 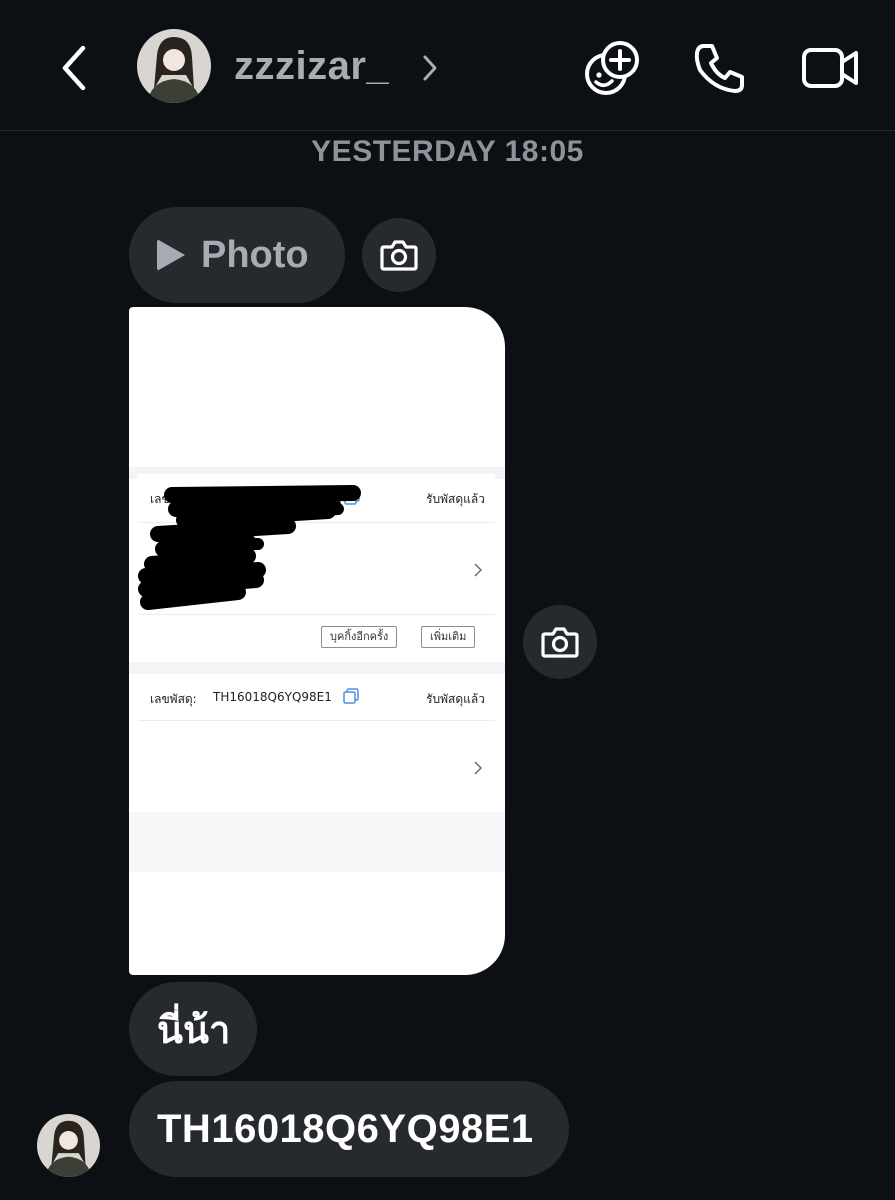 What do you see at coordinates (173, 699) in the screenshot?
I see `parcel-label: เลขพัสดุ:` at bounding box center [173, 699].